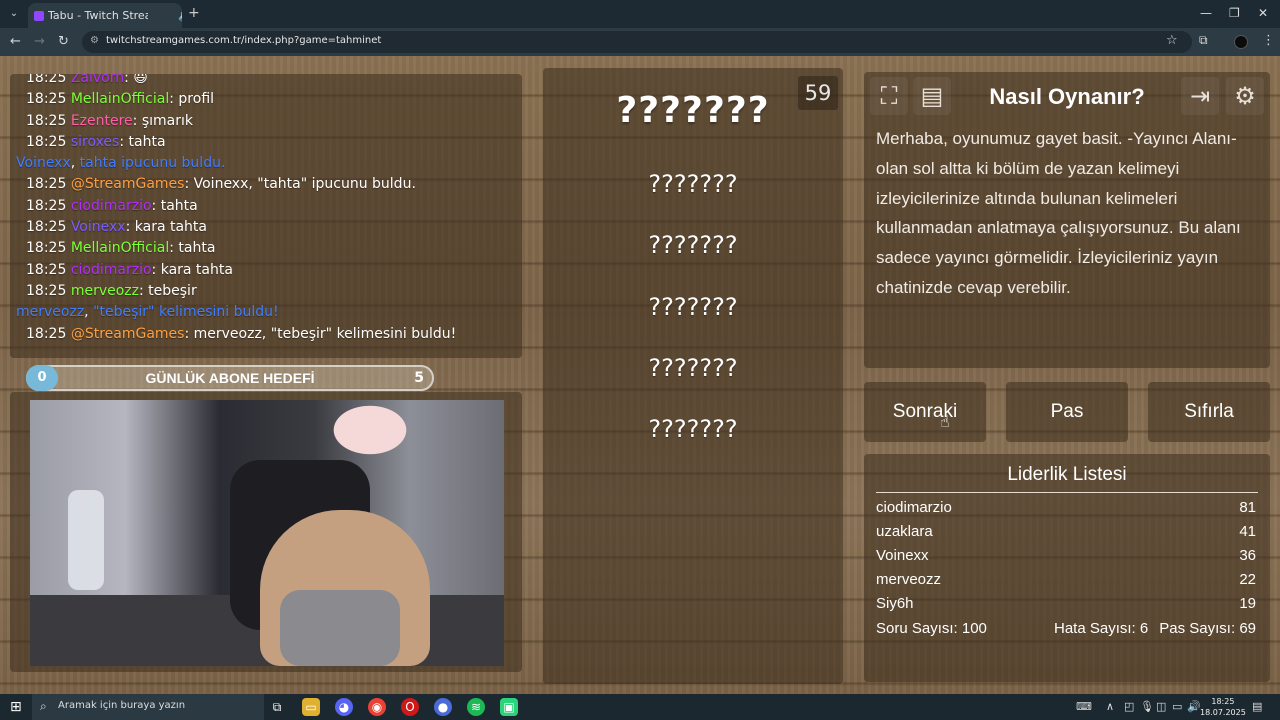 This screenshot has width=1280, height=720. What do you see at coordinates (410, 707) in the screenshot?
I see `opera-icon: O` at bounding box center [410, 707].